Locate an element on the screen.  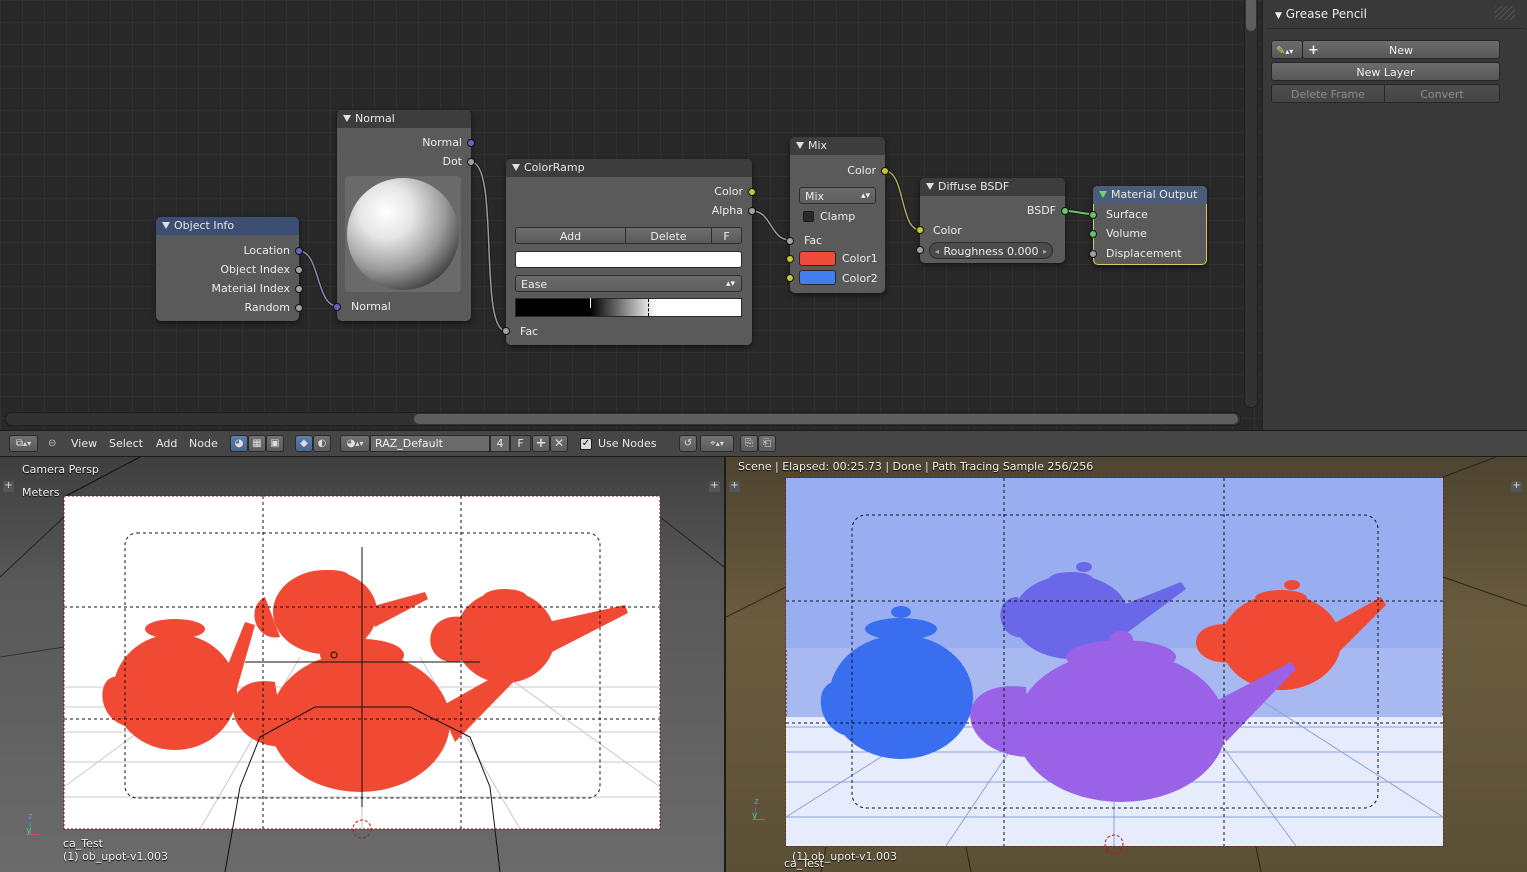
new-layer-button: New Layer is located at coordinates (1385, 71).